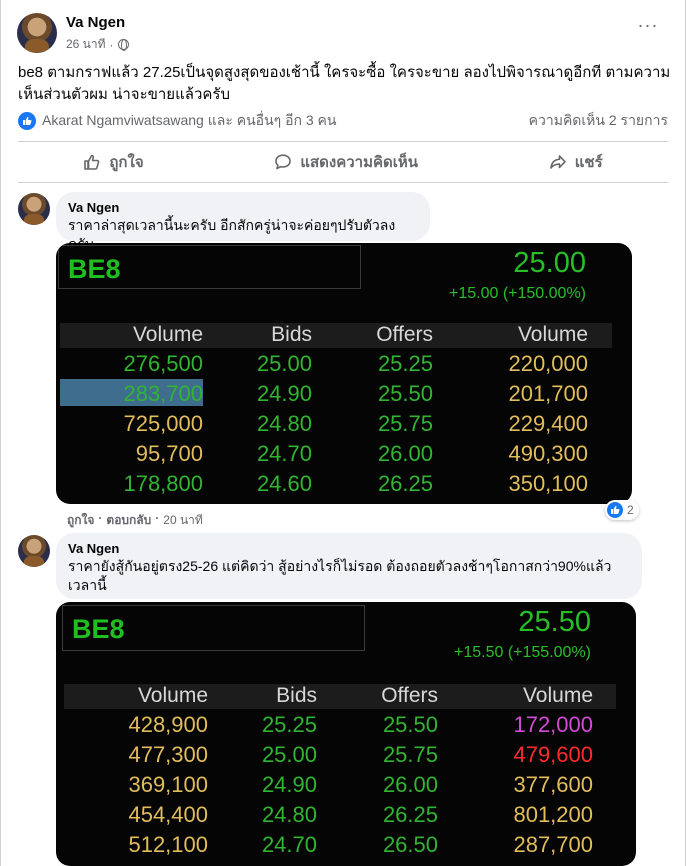  I want to click on offer-volume: 287,700, so click(553, 844).